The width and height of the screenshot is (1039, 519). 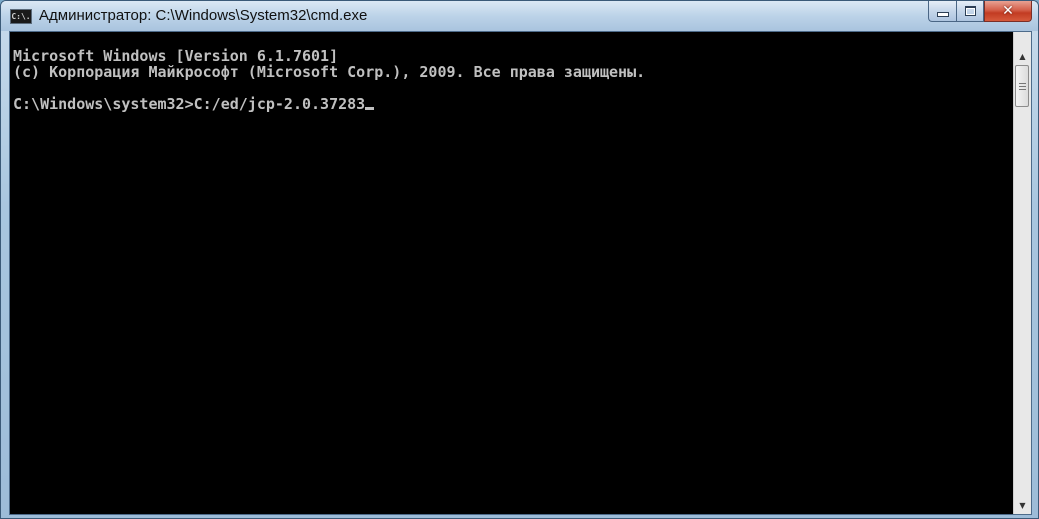 I want to click on console-prompt-text: C:\Windows\system32>C:/ed/jcp-2.0.37283, so click(x=189, y=104).